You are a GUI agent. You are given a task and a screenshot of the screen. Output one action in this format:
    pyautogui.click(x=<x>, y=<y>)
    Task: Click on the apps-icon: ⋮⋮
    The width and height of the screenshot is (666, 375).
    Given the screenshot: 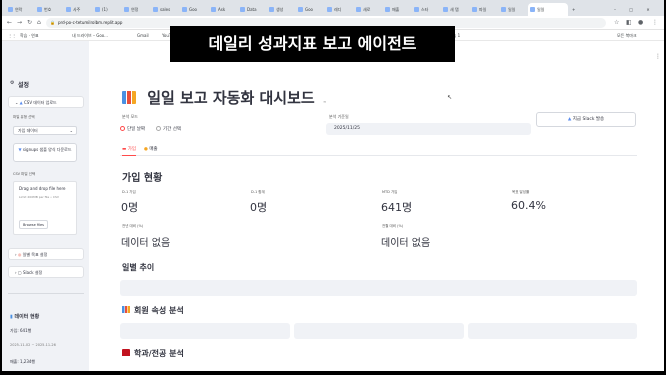 What is the action you would take?
    pyautogui.click(x=12, y=35)
    